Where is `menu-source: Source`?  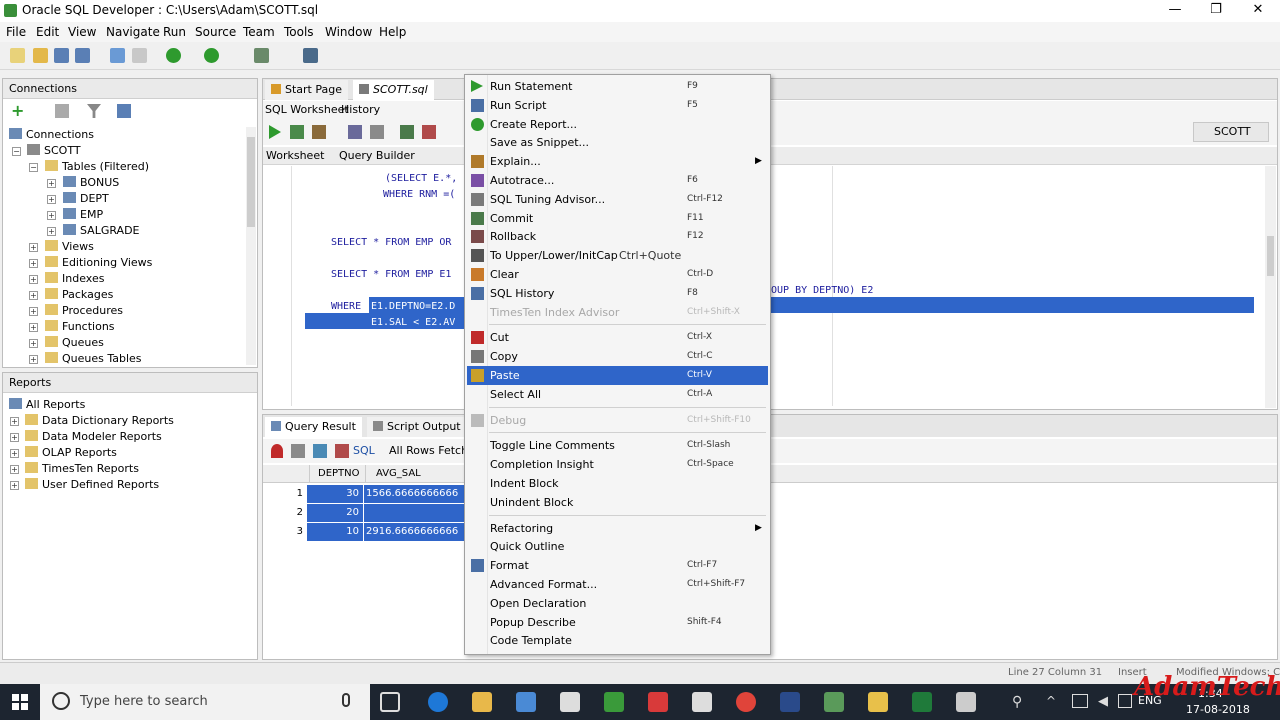
menu-source: Source is located at coordinates (215, 32).